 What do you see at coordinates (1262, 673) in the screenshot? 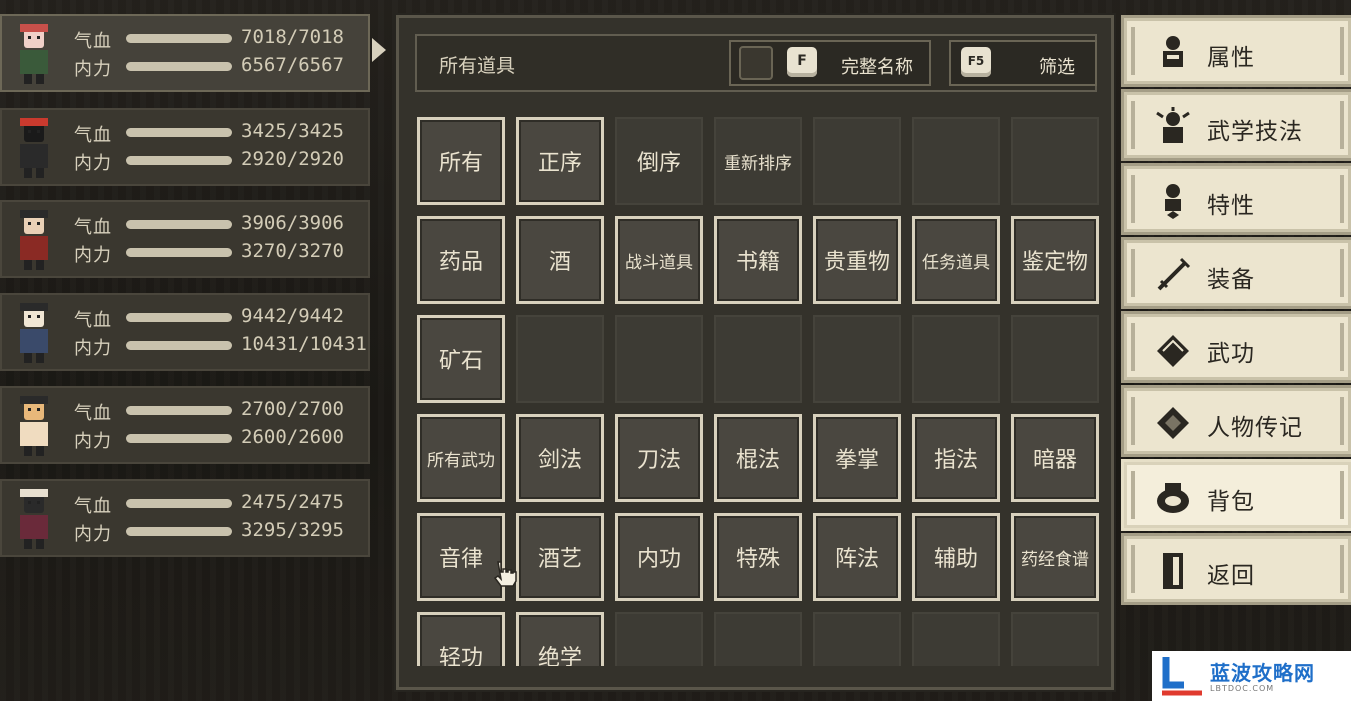
I see `watermark-title: 蓝波攻略网` at bounding box center [1262, 673].